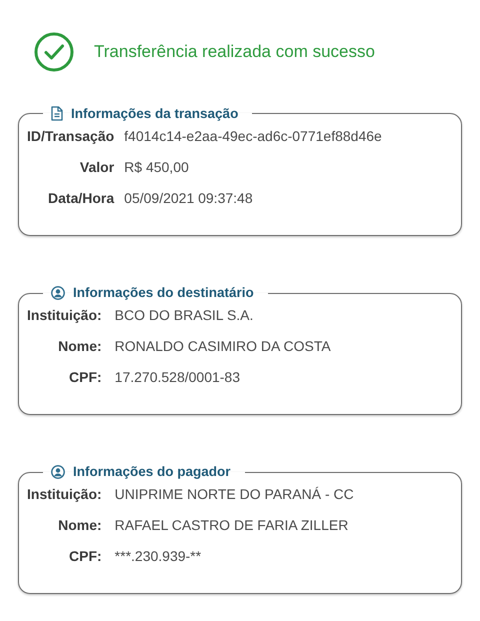  Describe the element at coordinates (253, 136) in the screenshot. I see `field-value: f4014c14-e2aa-49ec-ad6c-0771ef88d46e` at that location.